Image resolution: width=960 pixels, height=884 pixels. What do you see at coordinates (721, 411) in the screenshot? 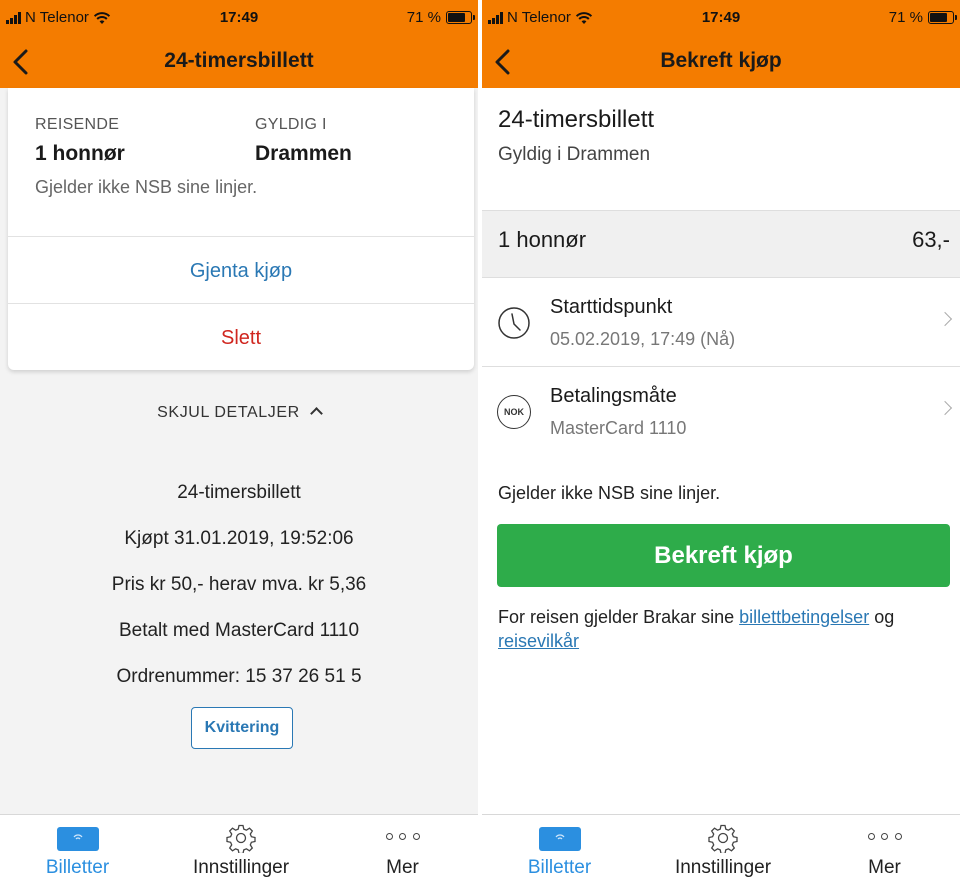
I see `payment-method-row: NOK Betalingsmåte MasterCard 1110` at bounding box center [721, 411].